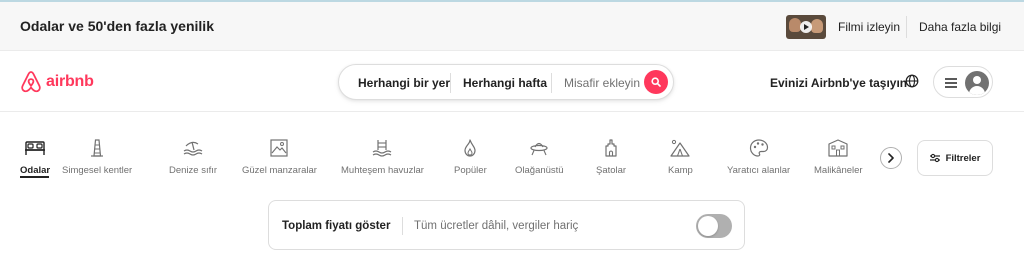  What do you see at coordinates (759, 170) in the screenshot?
I see `category-label: Yaratıcı alanlar` at bounding box center [759, 170].